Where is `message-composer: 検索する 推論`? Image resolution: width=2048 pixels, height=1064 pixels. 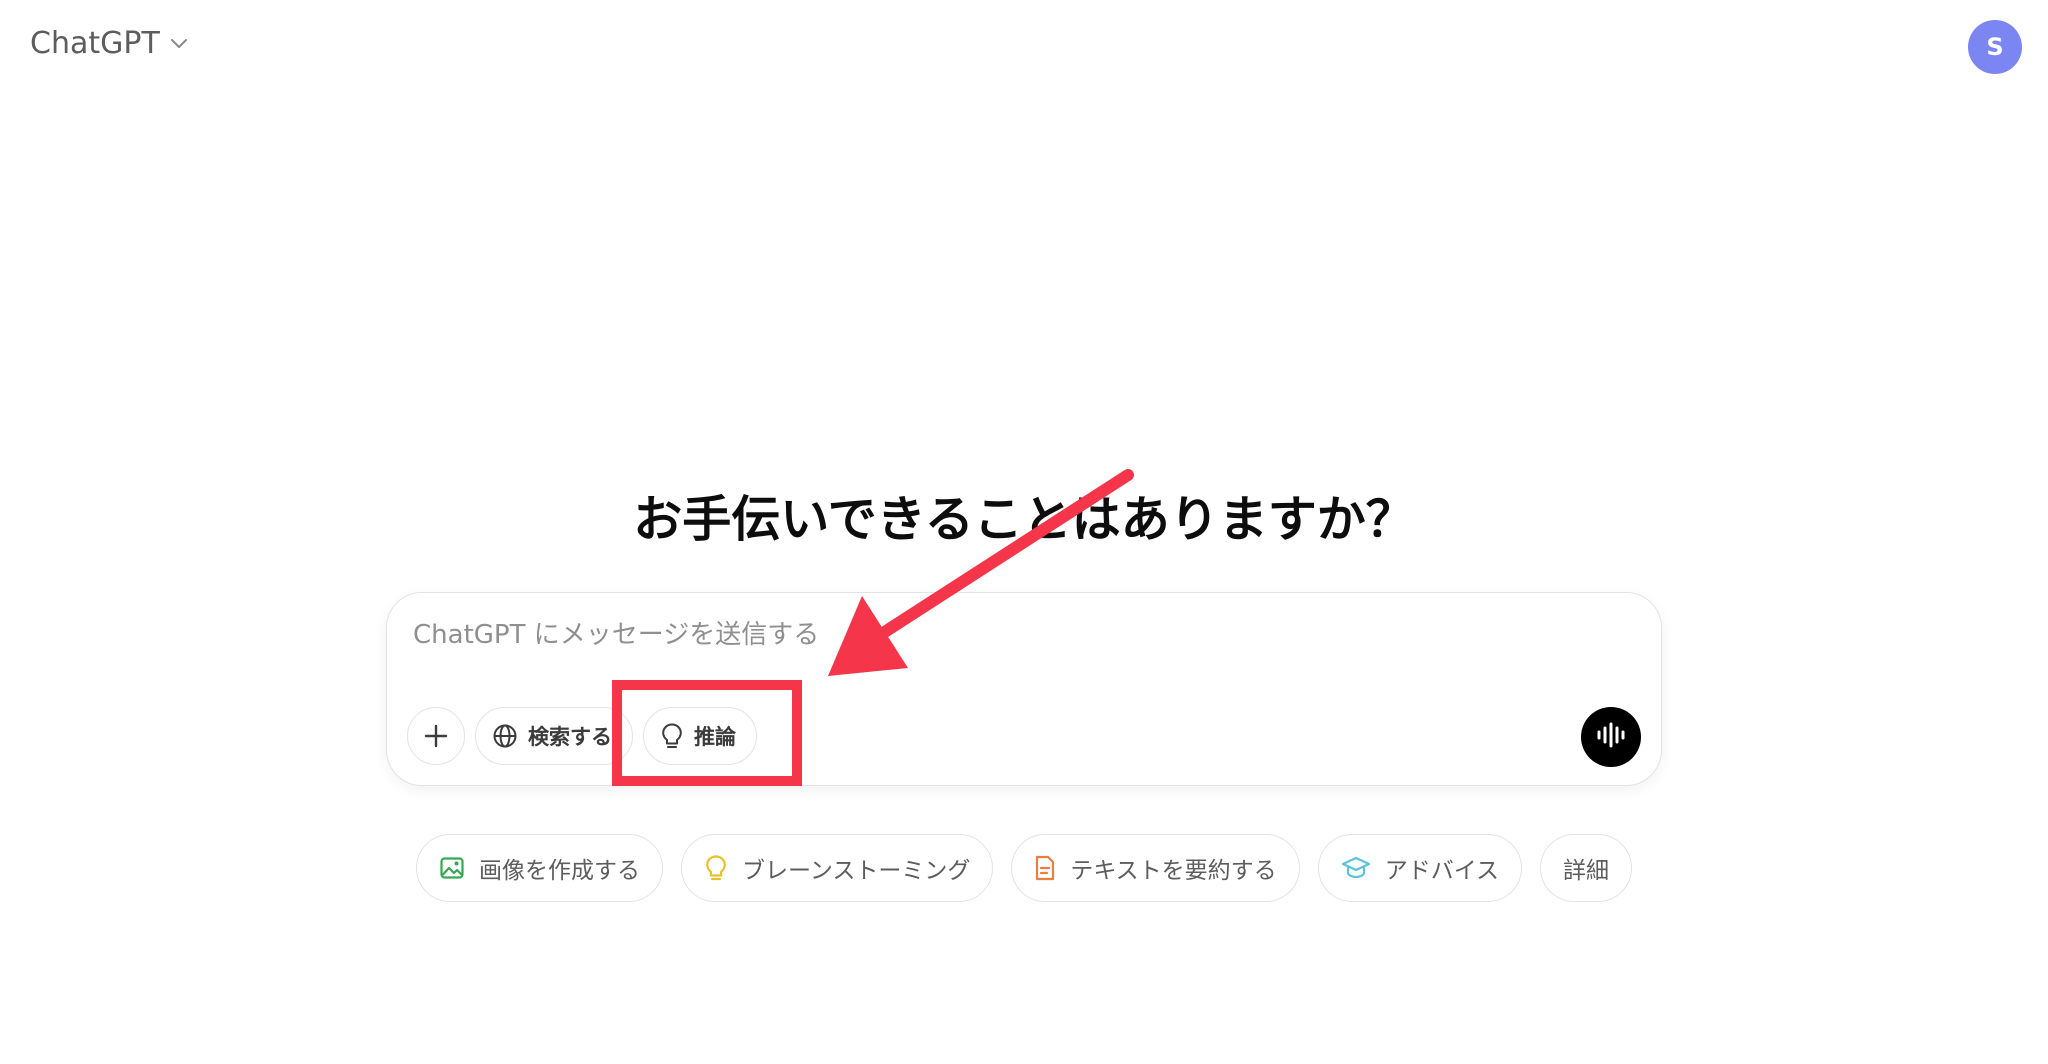 message-composer: 検索する 推論 is located at coordinates (1024, 689).